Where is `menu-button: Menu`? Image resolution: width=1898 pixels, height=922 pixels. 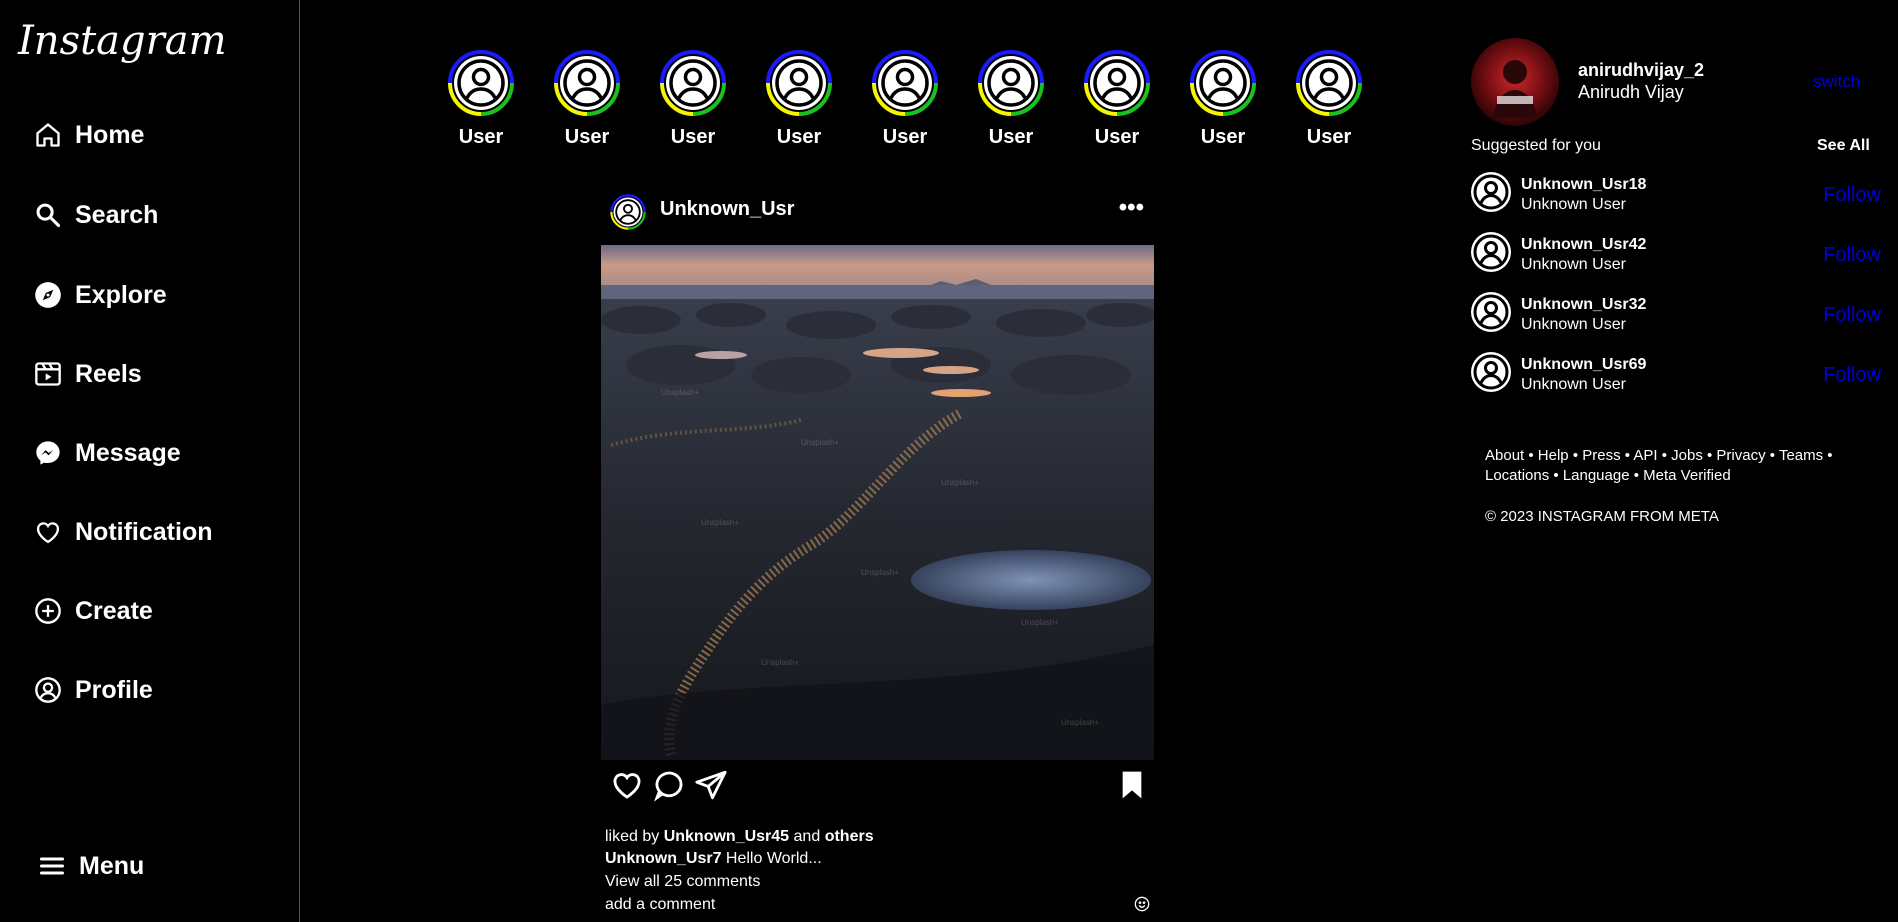 menu-button: Menu is located at coordinates (90, 866).